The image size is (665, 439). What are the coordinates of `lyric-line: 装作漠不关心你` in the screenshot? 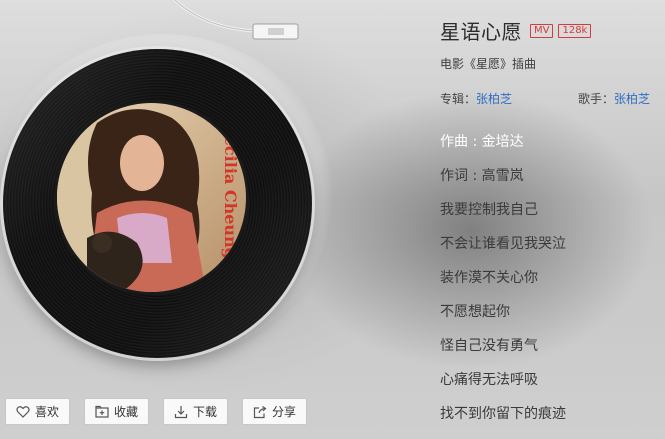 It's located at (489, 278).